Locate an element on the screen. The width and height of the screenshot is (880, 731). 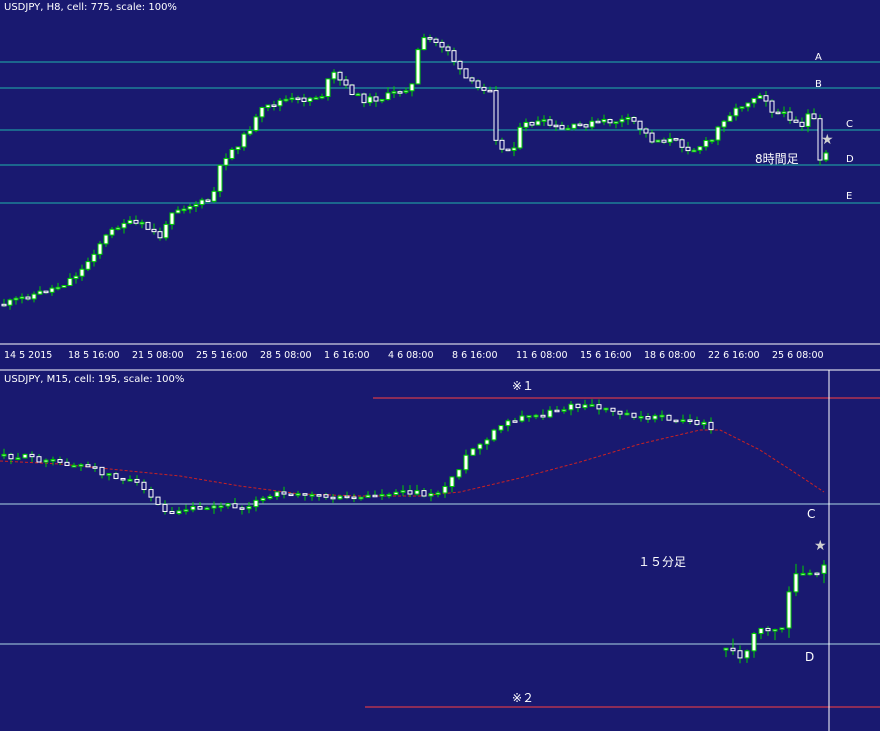
m15-header: USDJPY, M15, cell: 195, scale: 100% is located at coordinates (94, 379).